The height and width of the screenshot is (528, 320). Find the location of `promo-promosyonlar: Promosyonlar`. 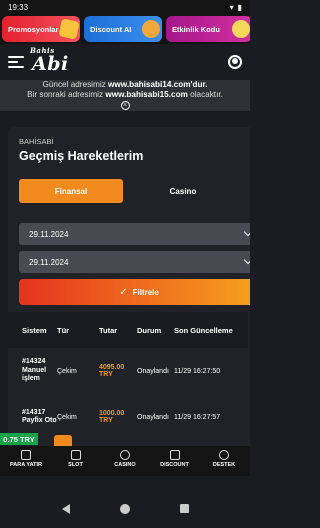

promo-promosyonlar: Promosyonlar is located at coordinates (41, 29).